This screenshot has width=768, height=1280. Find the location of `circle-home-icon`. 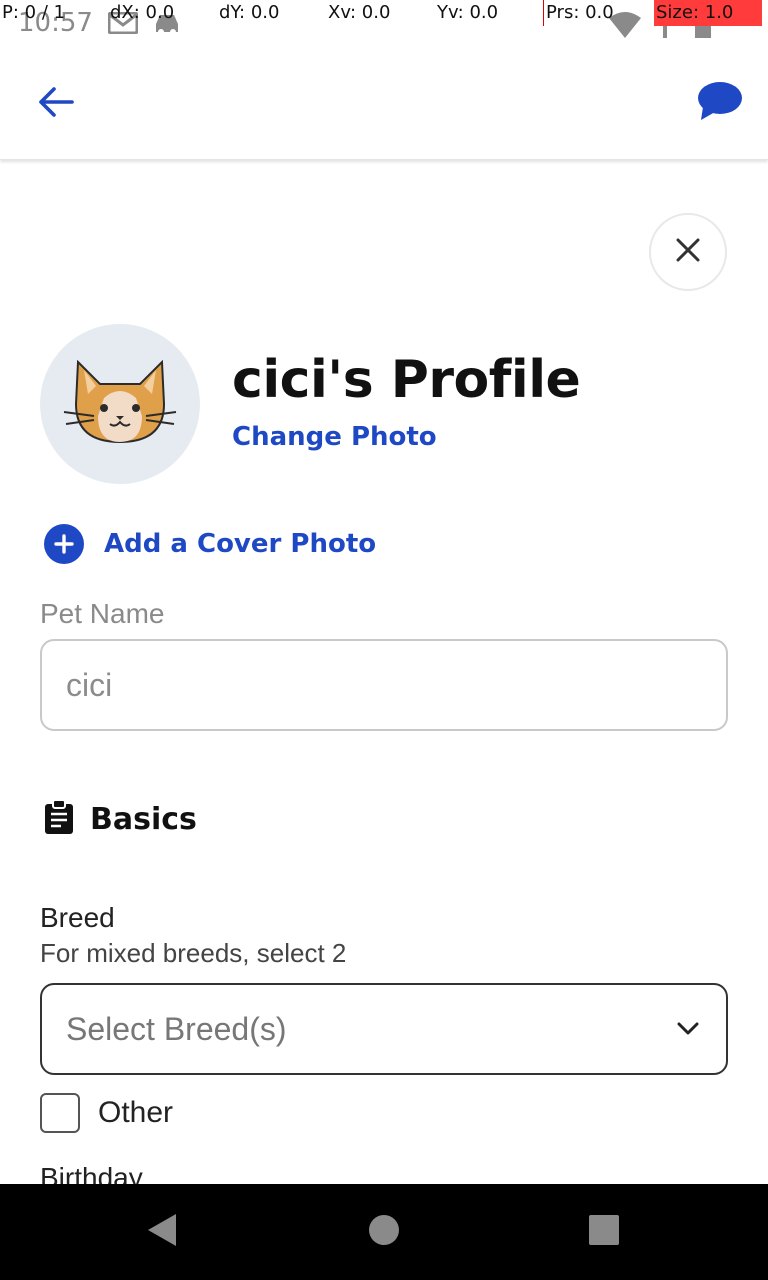

circle-home-icon is located at coordinates (384, 1232).